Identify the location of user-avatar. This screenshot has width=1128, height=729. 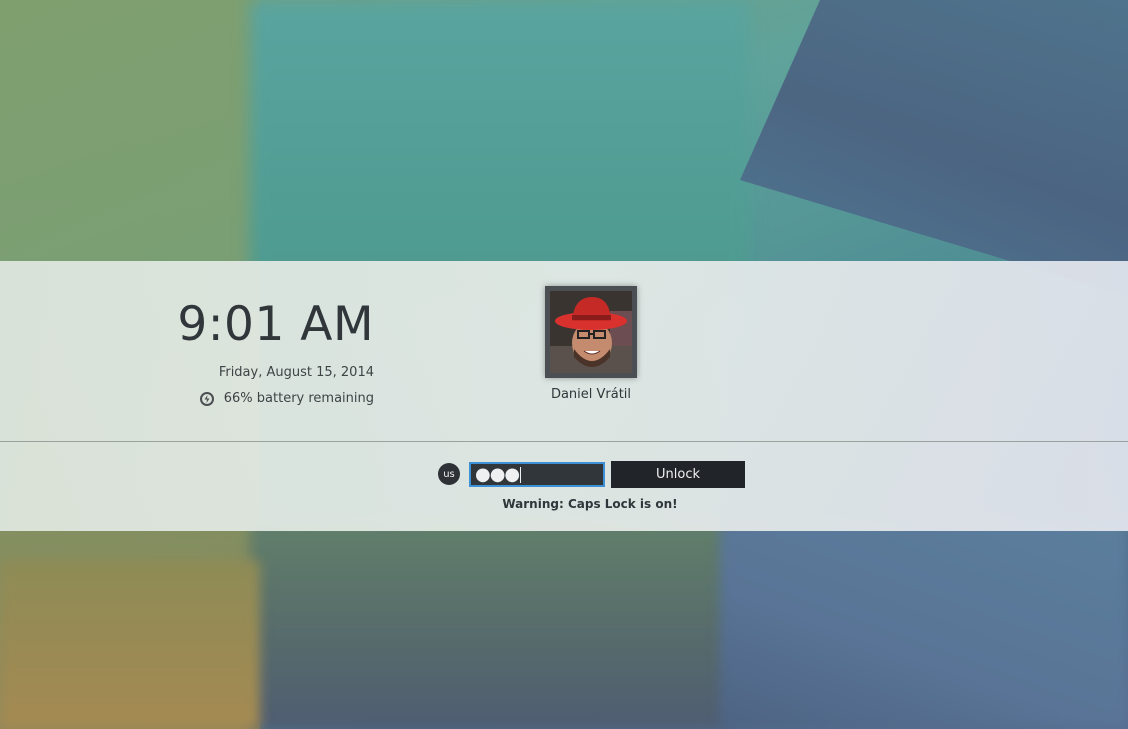
(591, 332).